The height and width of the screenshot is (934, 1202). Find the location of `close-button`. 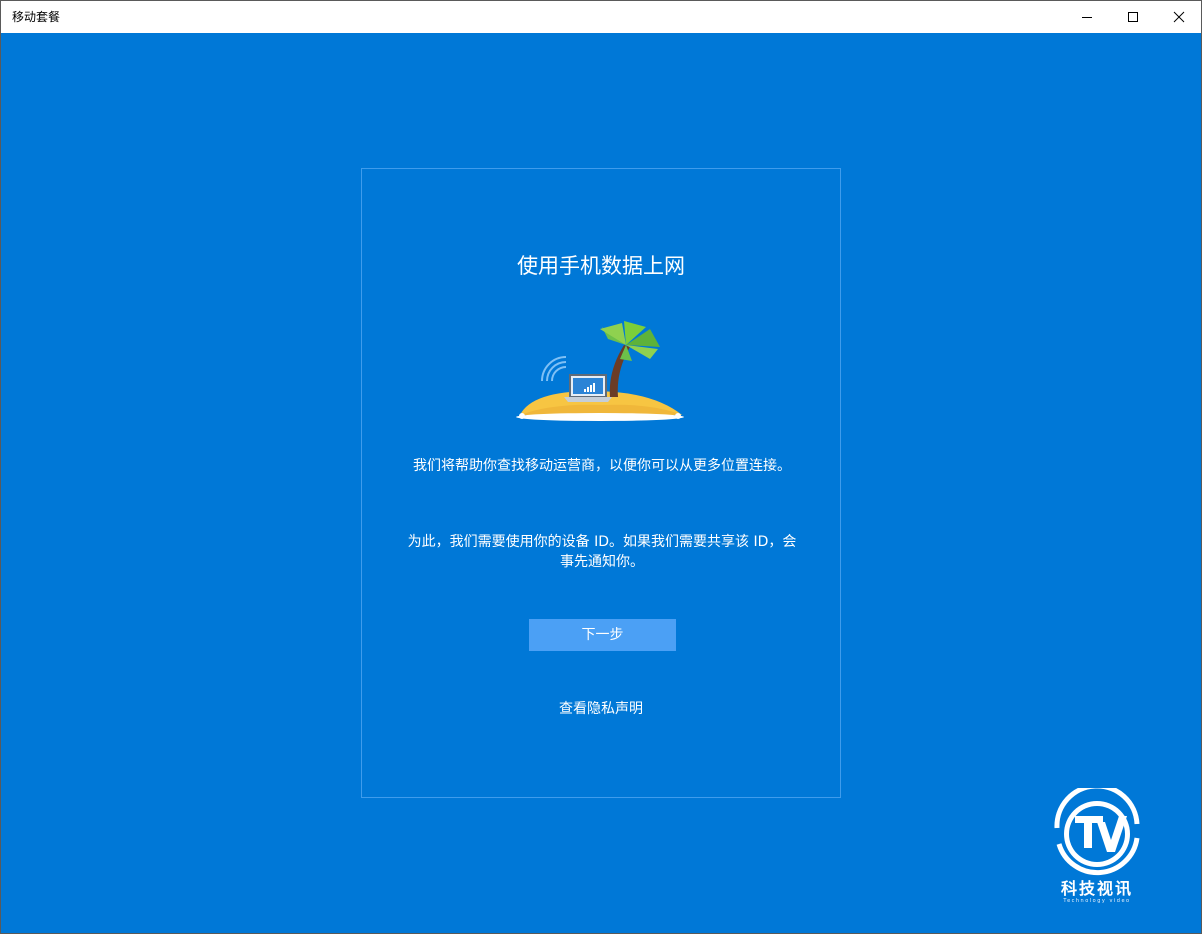

close-button is located at coordinates (1178, 17).